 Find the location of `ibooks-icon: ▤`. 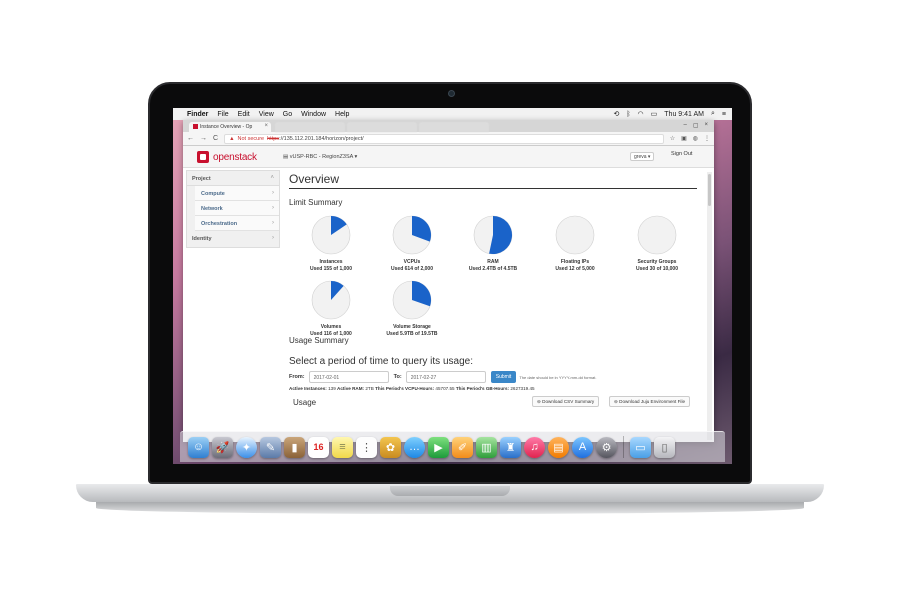

ibooks-icon: ▤ is located at coordinates (558, 447).